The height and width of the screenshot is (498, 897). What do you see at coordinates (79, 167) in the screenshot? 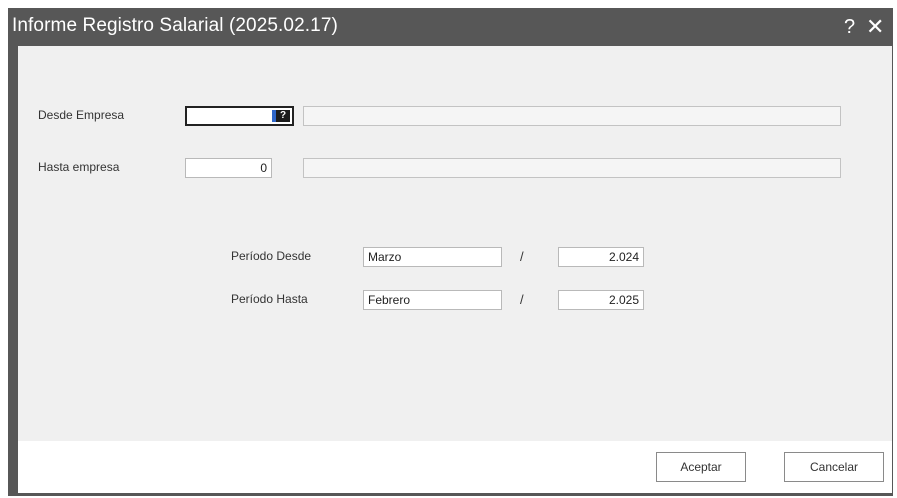
I see `hasta-empresa-label: Hasta empresa` at bounding box center [79, 167].